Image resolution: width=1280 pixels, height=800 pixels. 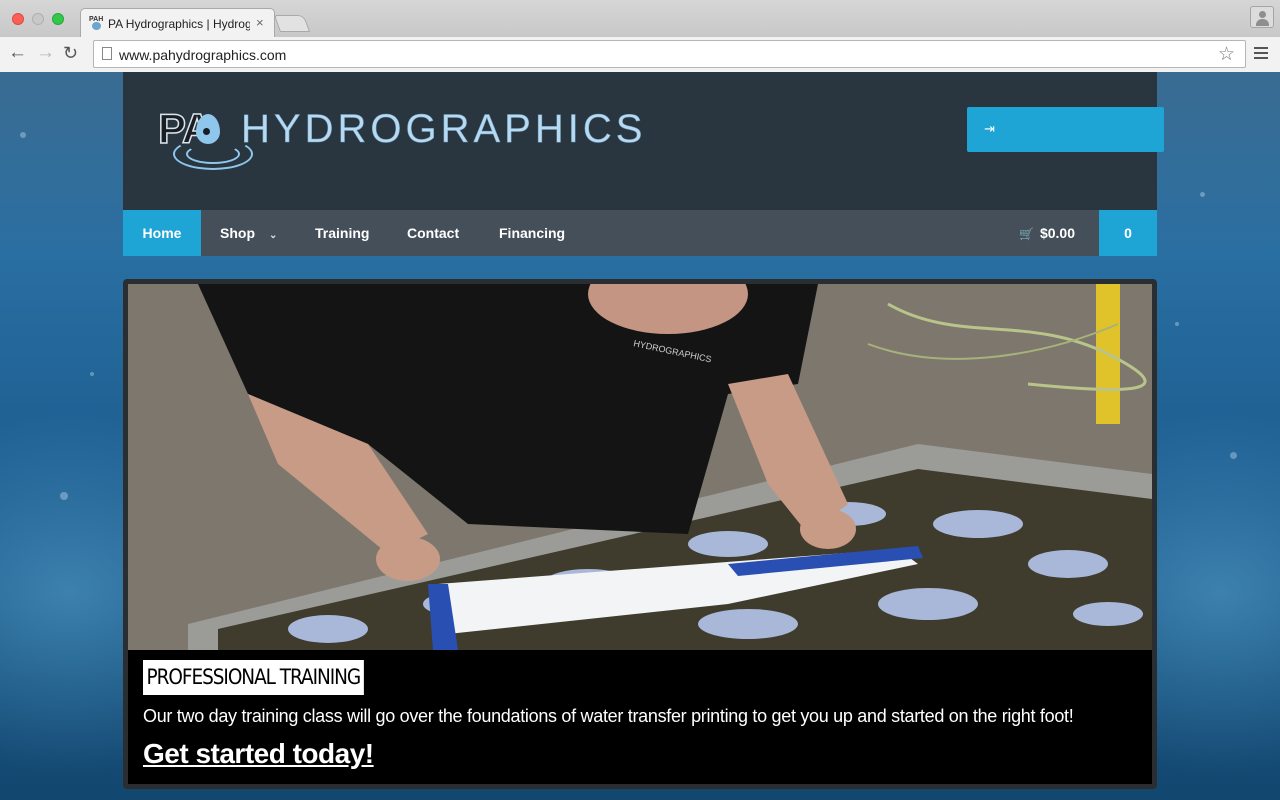 I want to click on favicon-icon: PAH, so click(x=97, y=23).